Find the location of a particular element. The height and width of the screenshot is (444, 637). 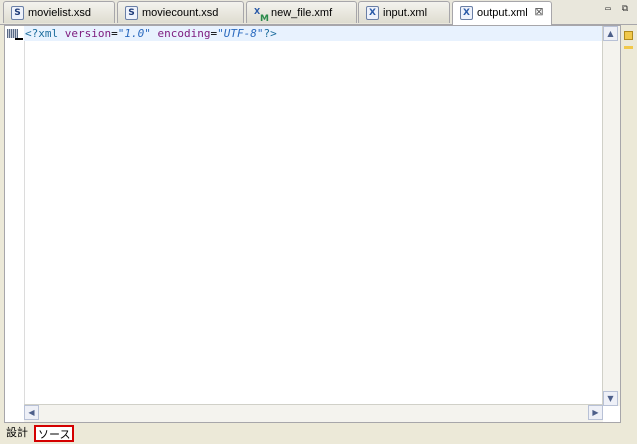

tab-label: input.xml is located at coordinates (405, 13).